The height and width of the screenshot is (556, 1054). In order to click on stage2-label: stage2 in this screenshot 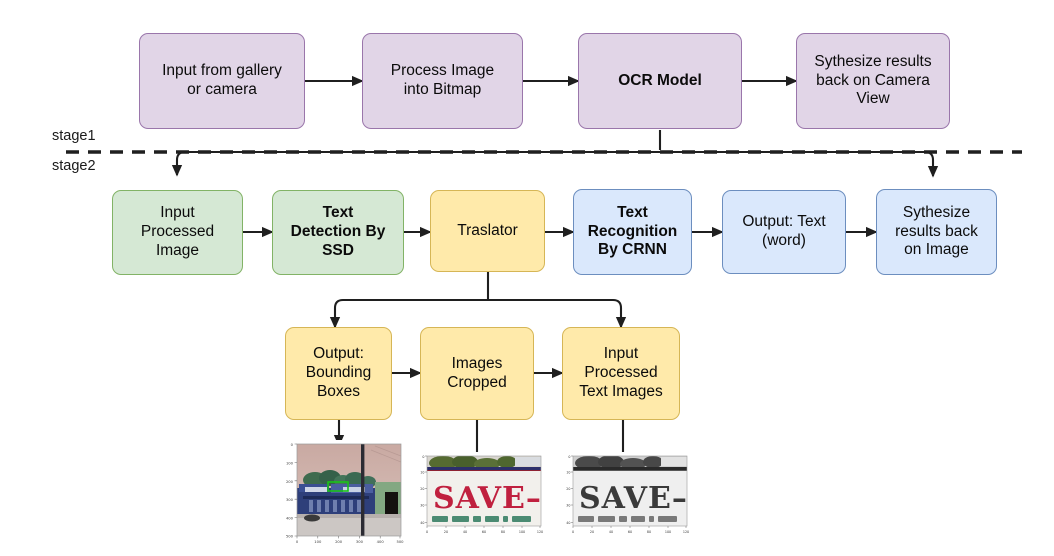, I will do `click(74, 166)`.